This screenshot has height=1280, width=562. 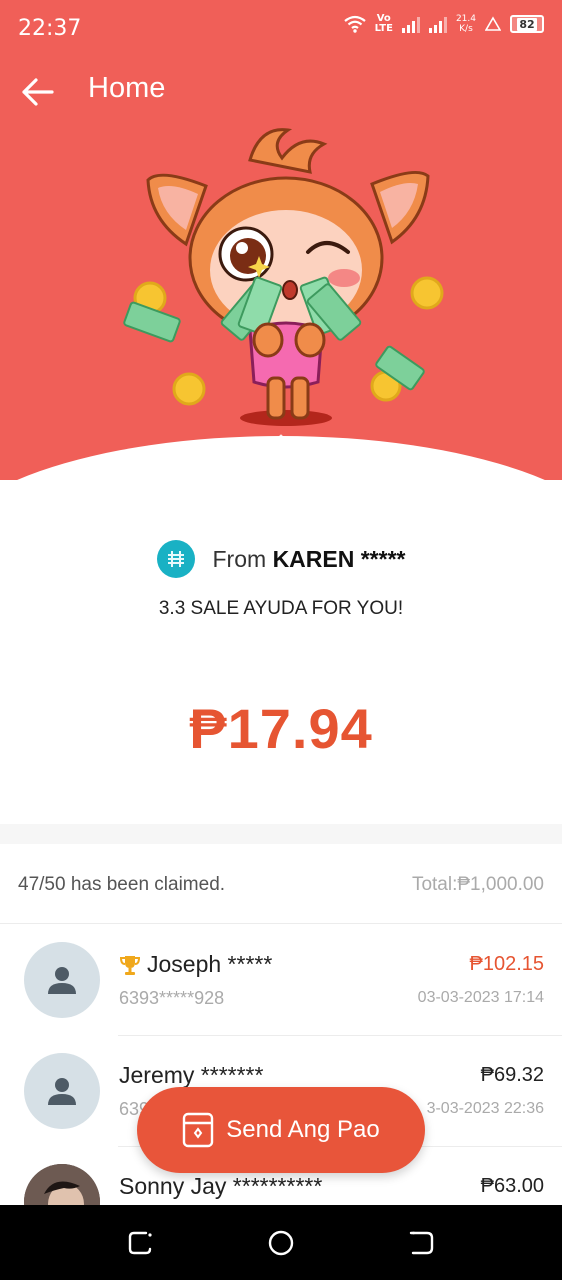 I want to click on claimant-name-text: Sonny Jay **********, so click(x=221, y=1186).